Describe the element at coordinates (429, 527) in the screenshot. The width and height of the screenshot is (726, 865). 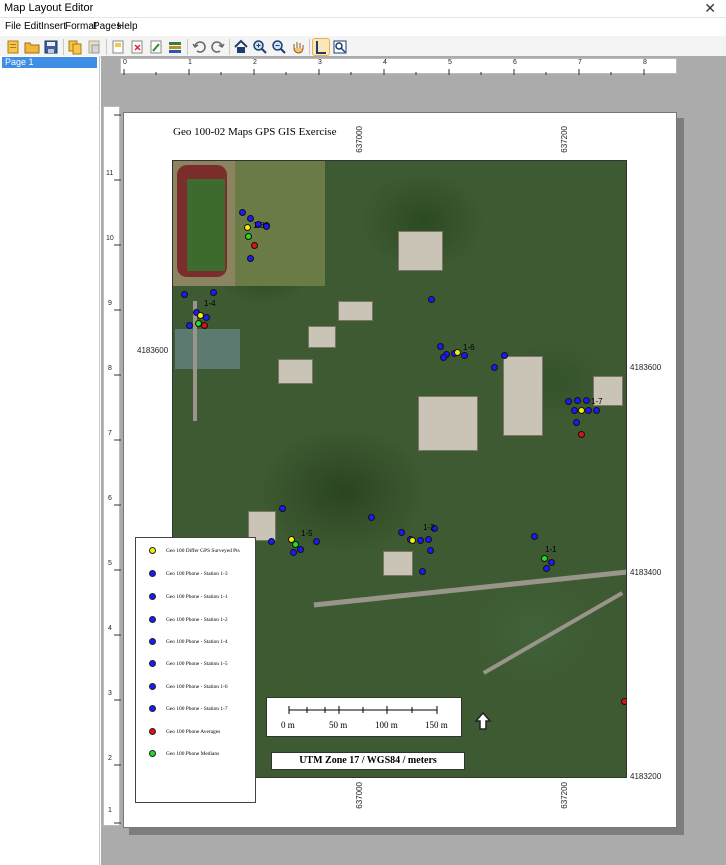
I see `station-label: 1-2` at that location.